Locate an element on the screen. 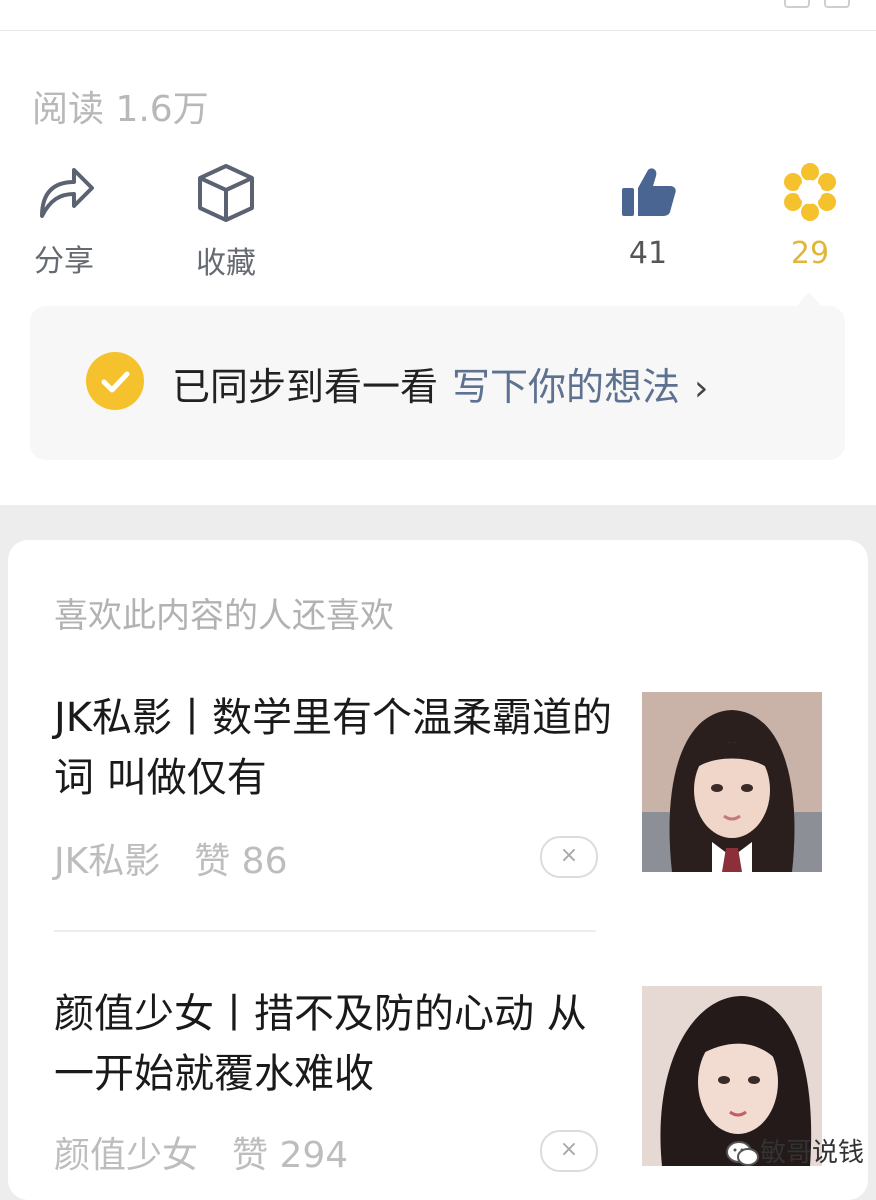 This screenshot has height=1200, width=876. like-button: 41 is located at coordinates (648, 216).